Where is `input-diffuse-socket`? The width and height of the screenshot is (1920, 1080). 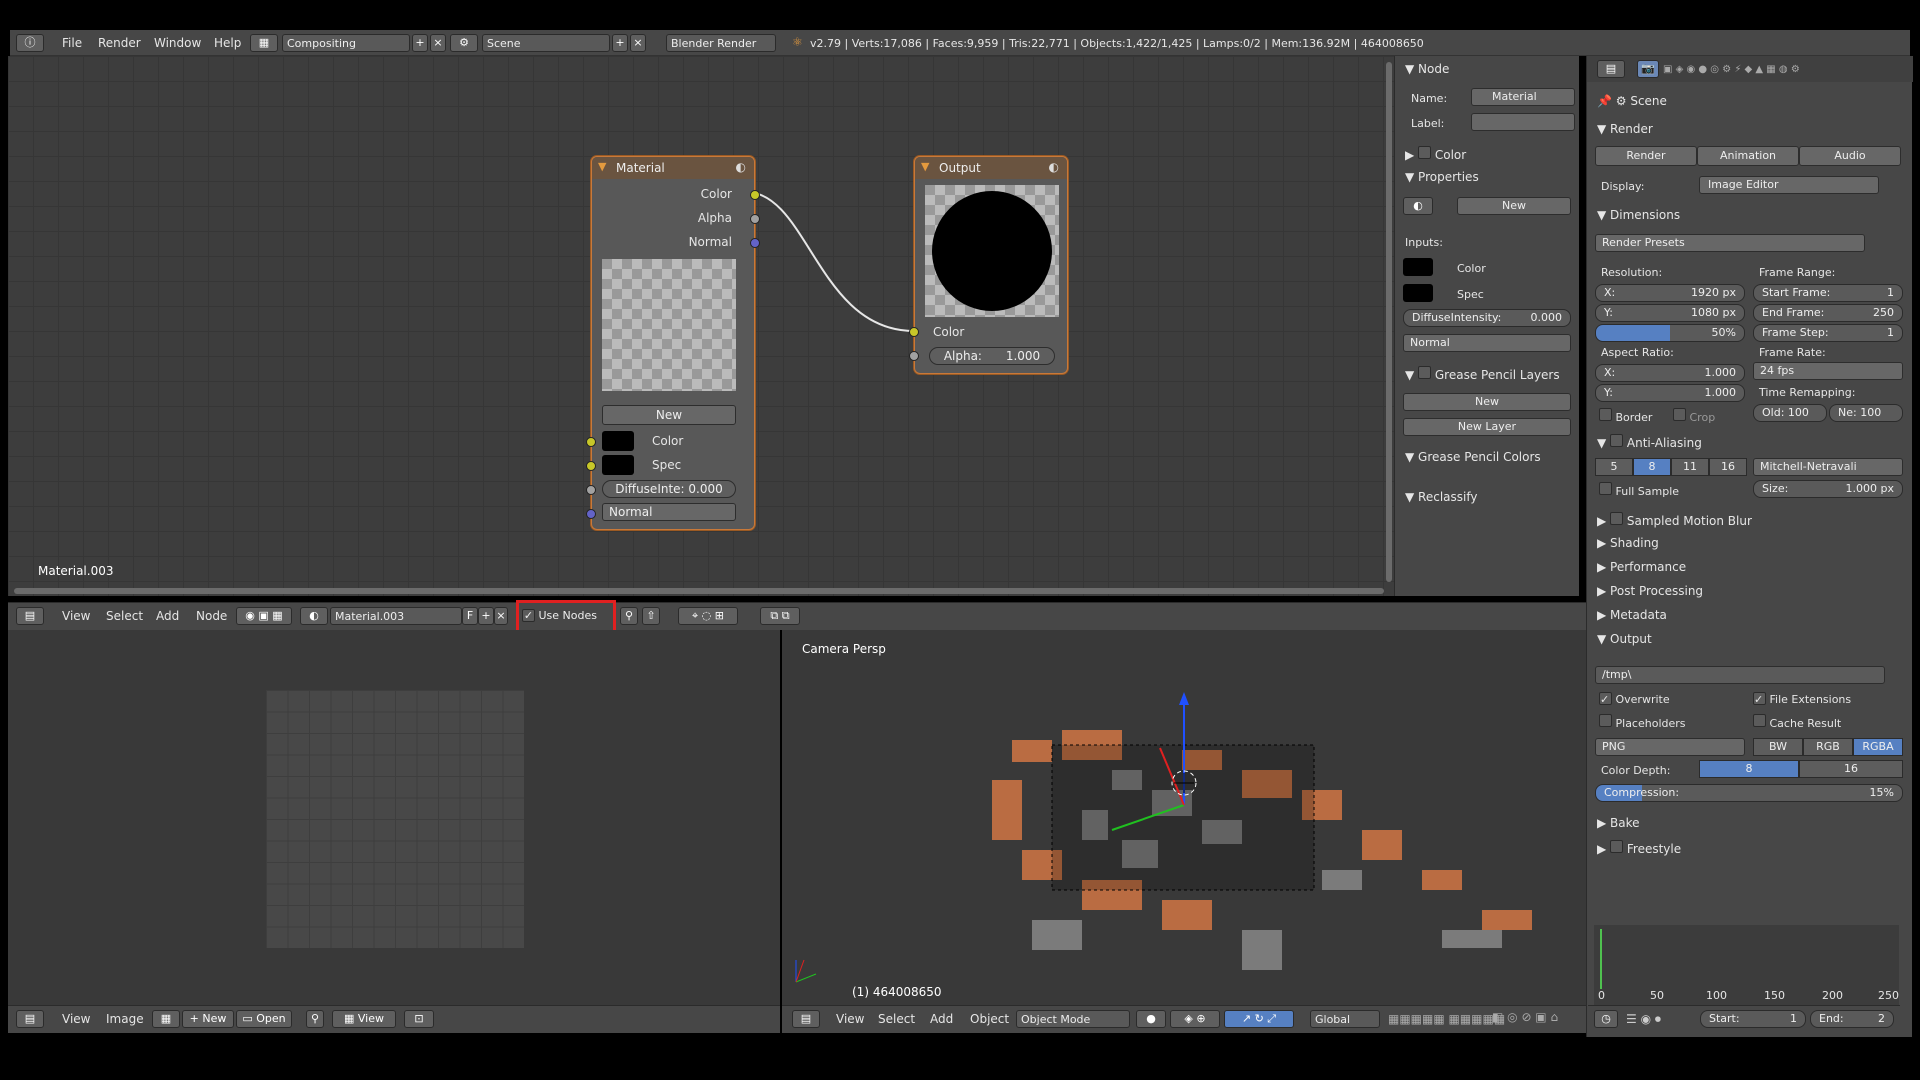
input-diffuse-socket is located at coordinates (591, 490).